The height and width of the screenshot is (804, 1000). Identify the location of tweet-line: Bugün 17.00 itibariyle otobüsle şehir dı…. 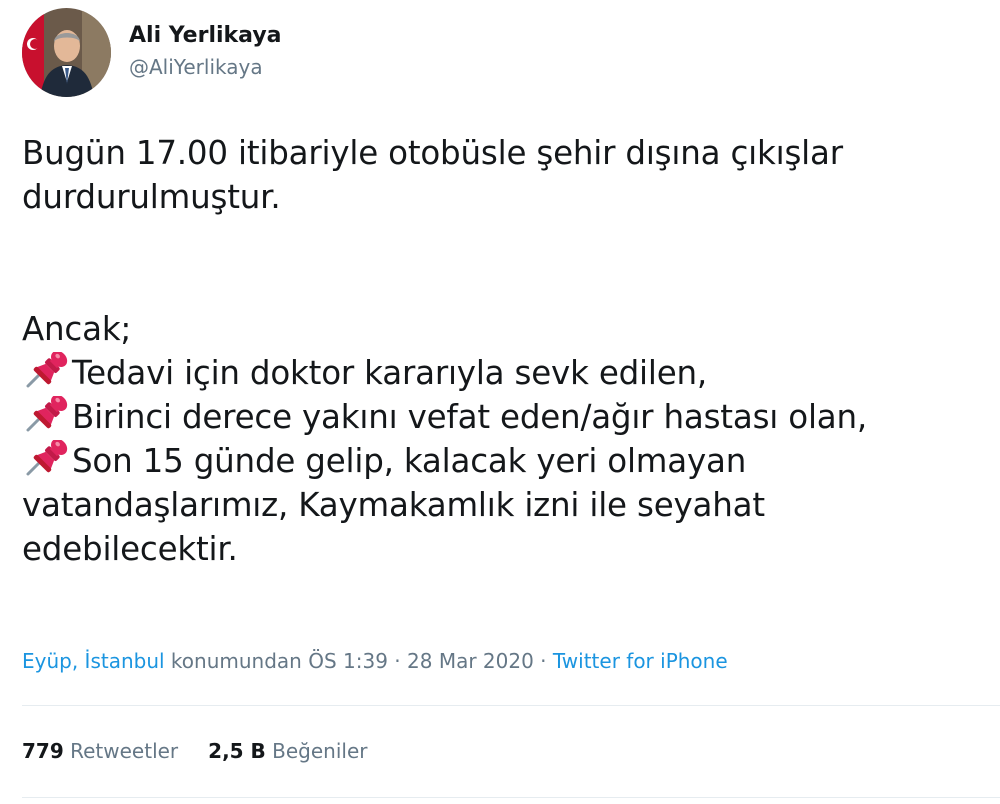
(432, 153).